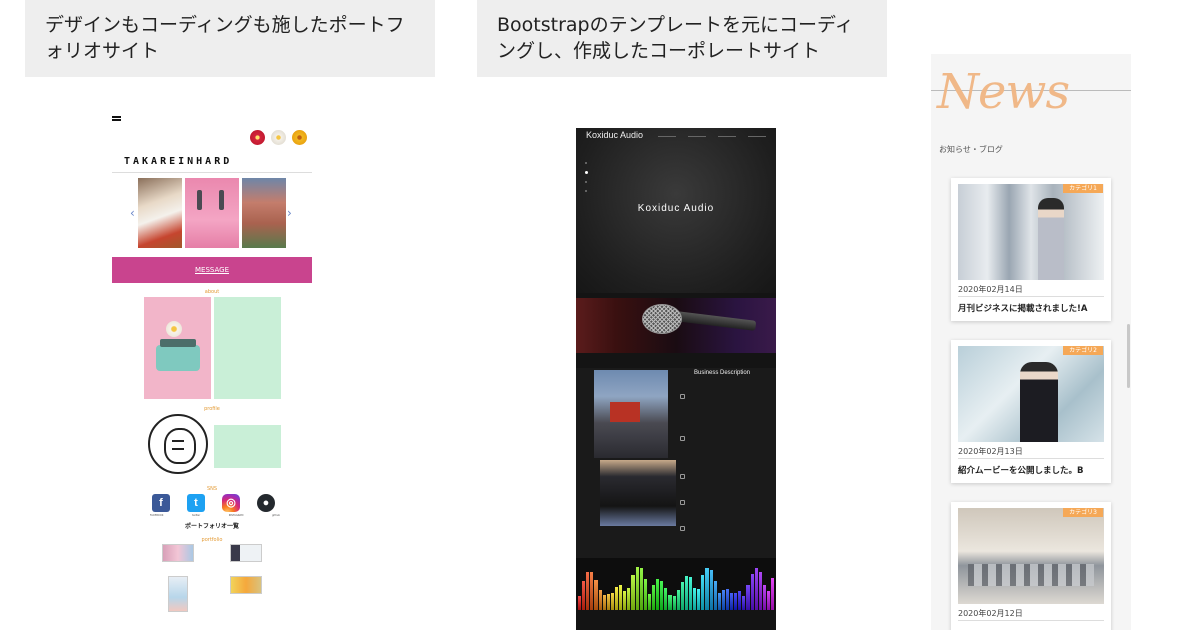 This screenshot has width=1200, height=630. Describe the element at coordinates (682, 502) in the screenshot. I see `sliders-icon` at that location.